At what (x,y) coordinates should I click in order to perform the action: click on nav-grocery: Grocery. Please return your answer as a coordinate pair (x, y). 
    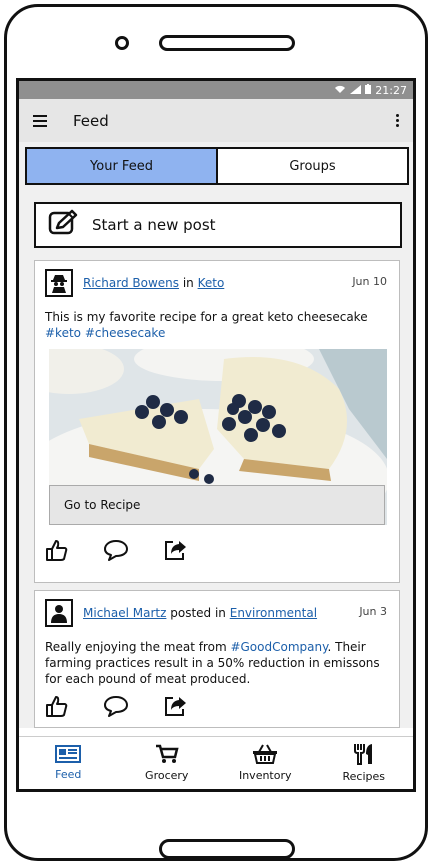
    Looking at the image, I should click on (167, 763).